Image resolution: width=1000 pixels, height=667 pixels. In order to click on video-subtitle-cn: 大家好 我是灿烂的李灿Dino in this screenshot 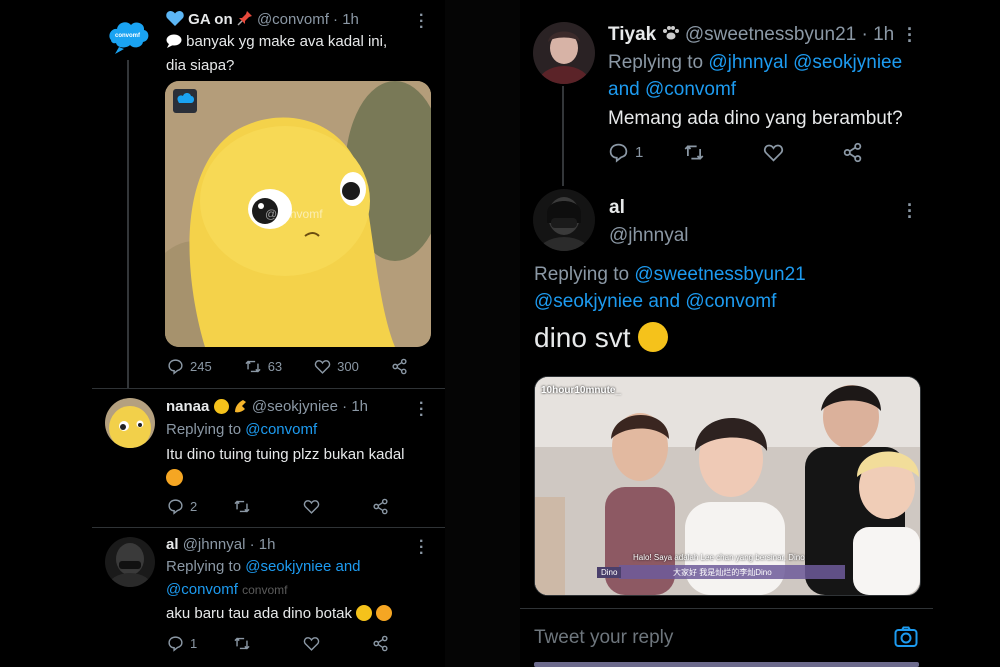, I will do `click(722, 572)`.